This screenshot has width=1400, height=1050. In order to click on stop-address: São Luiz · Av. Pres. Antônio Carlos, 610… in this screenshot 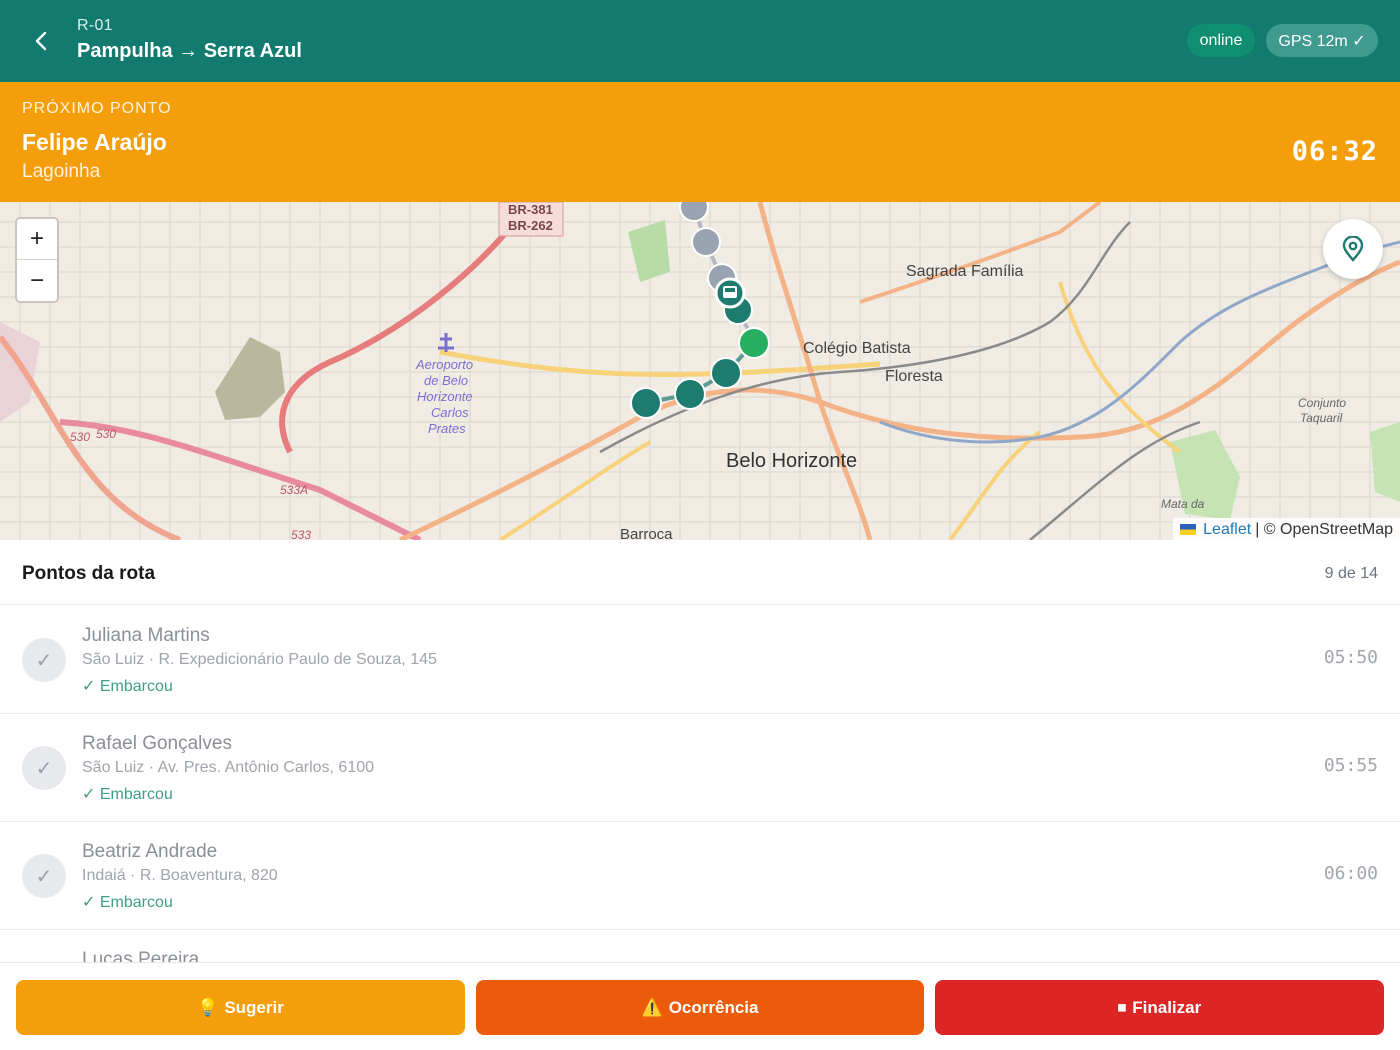, I will do `click(228, 767)`.